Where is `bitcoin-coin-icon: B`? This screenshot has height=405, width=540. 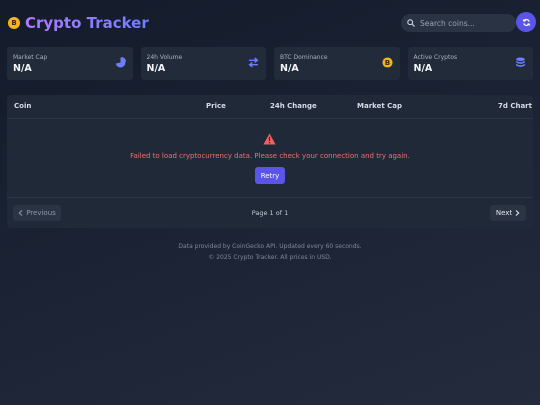
bitcoin-coin-icon: B is located at coordinates (387, 62).